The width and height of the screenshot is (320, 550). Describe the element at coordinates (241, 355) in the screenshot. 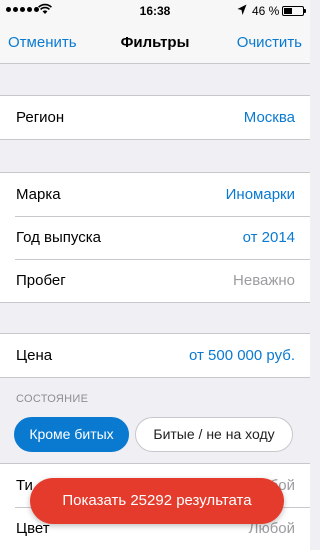

I see `price-value: от 500 000 руб.` at that location.